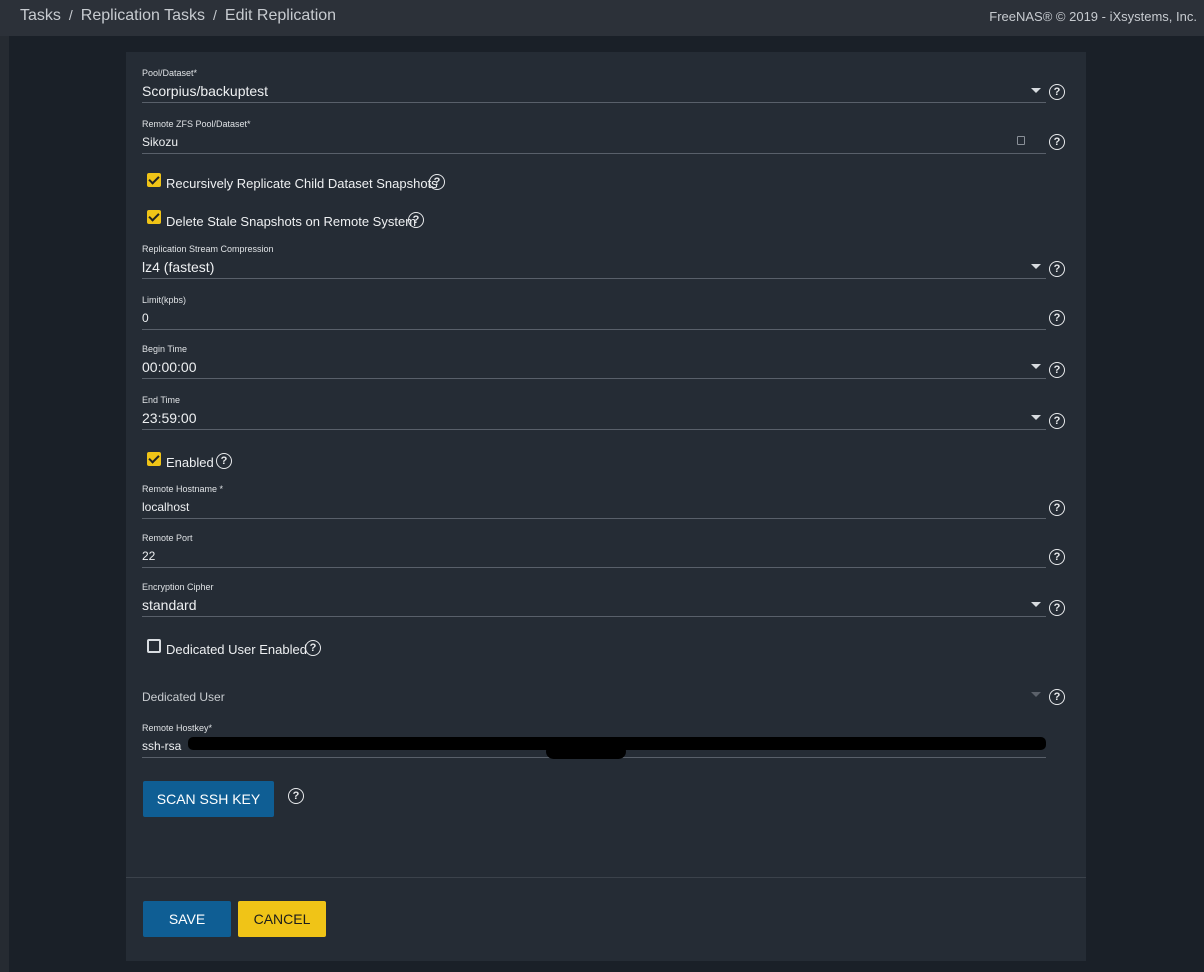  I want to click on save-button: SAVE, so click(187, 919).